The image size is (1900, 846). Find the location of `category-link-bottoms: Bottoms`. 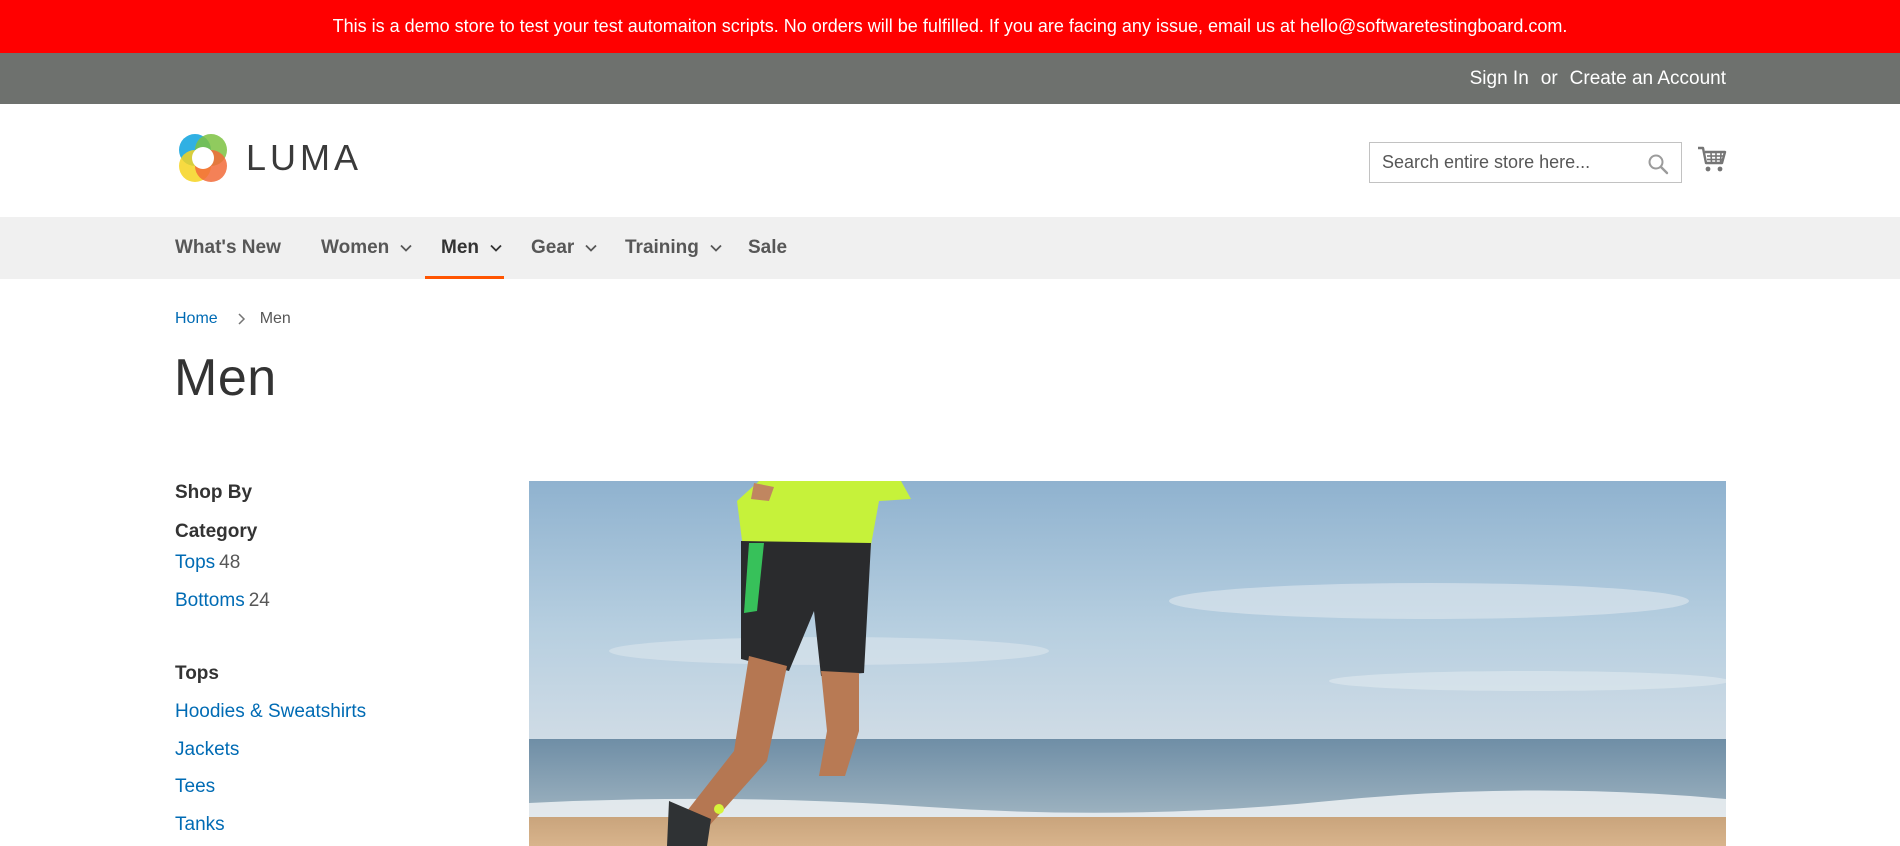

category-link-bottoms: Bottoms is located at coordinates (210, 600).